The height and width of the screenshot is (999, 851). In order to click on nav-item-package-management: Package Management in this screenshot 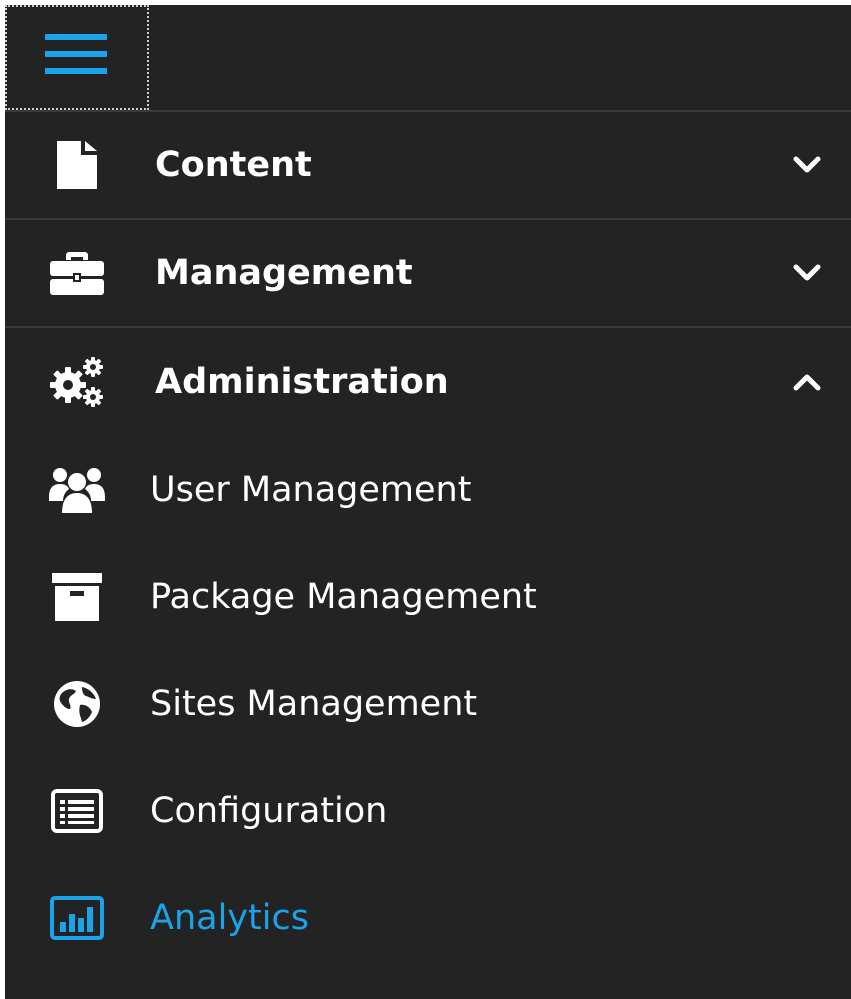, I will do `click(428, 596)`.